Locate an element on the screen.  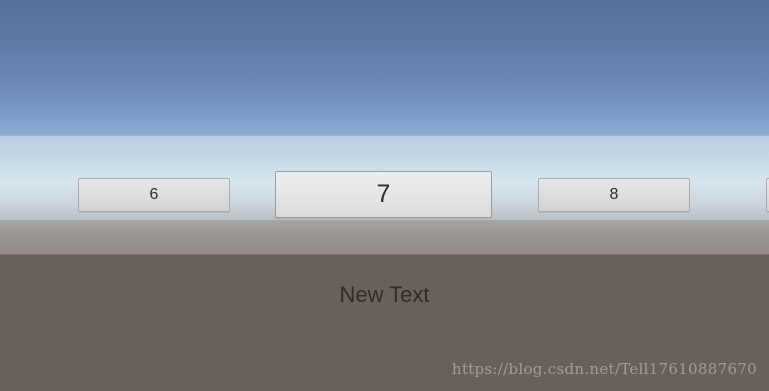
scroll-item-right: 8 is located at coordinates (614, 195).